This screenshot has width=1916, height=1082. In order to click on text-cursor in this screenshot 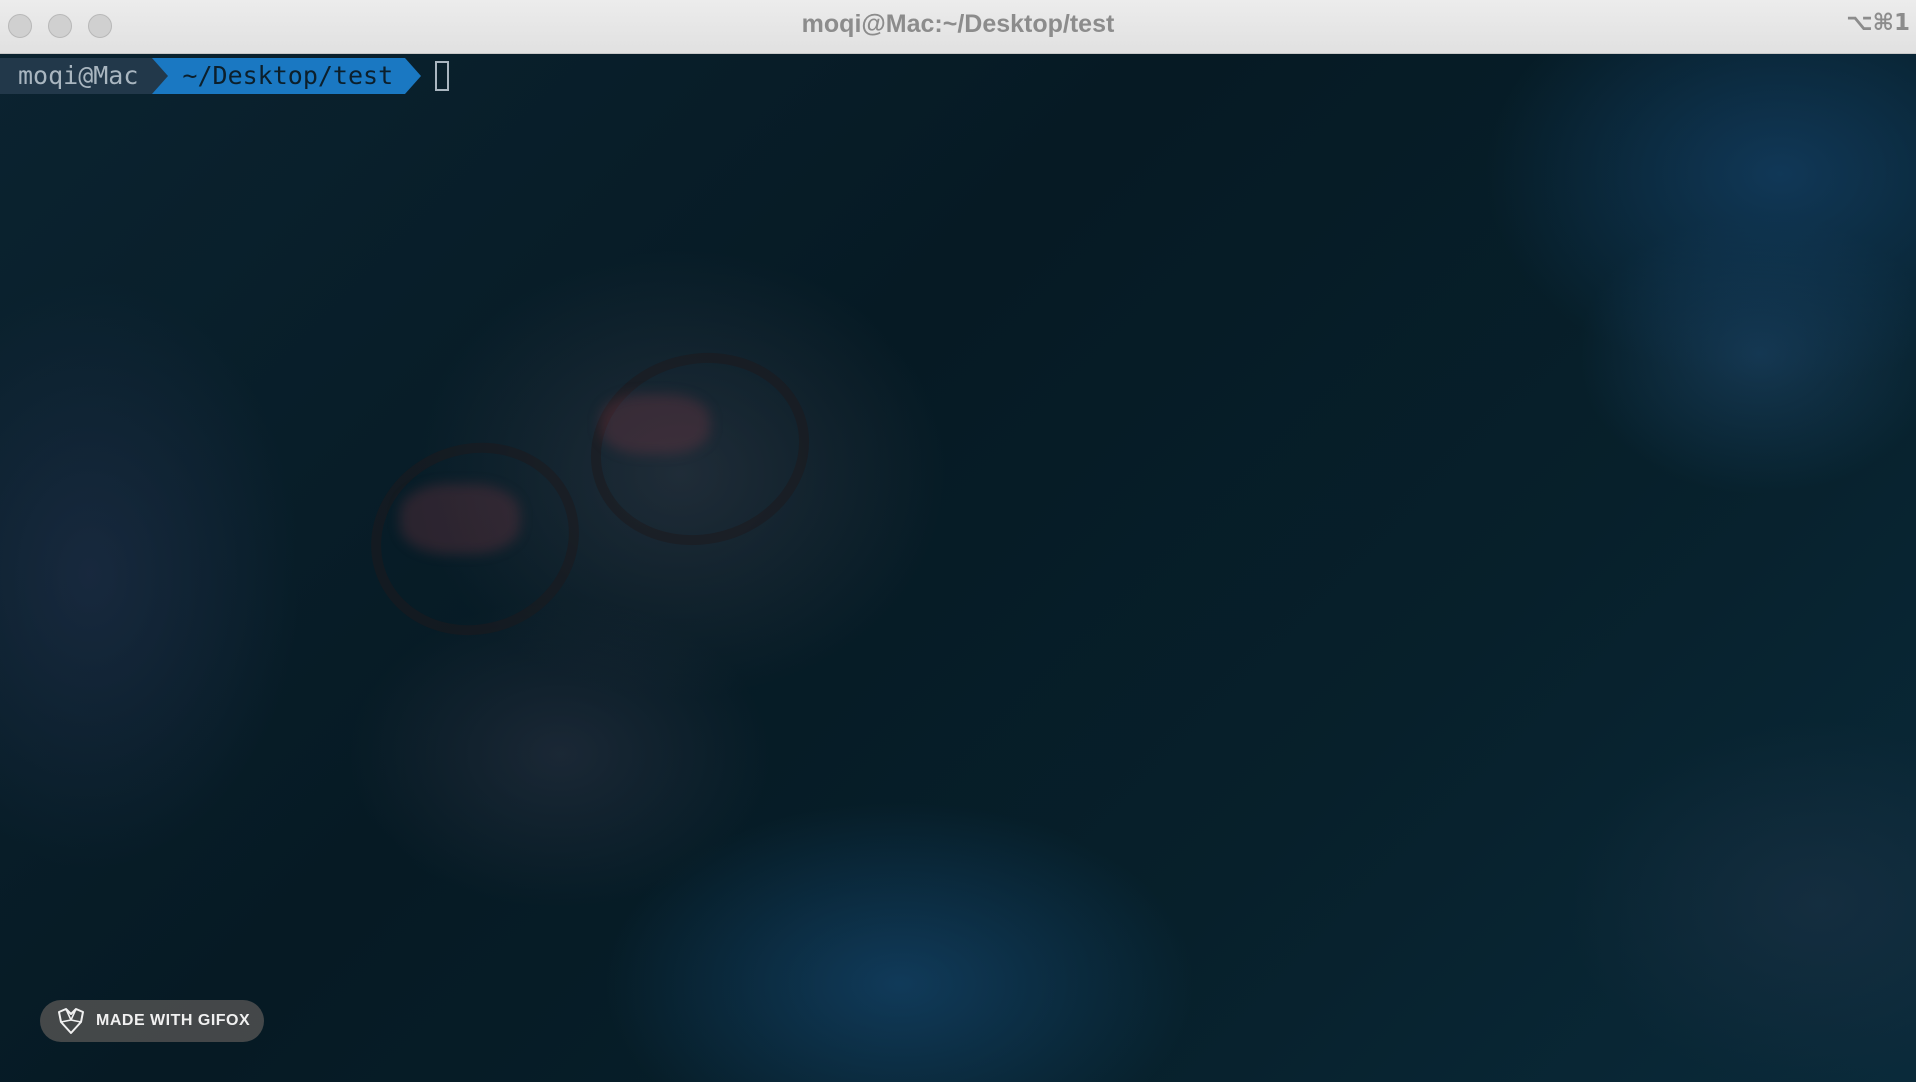, I will do `click(442, 76)`.